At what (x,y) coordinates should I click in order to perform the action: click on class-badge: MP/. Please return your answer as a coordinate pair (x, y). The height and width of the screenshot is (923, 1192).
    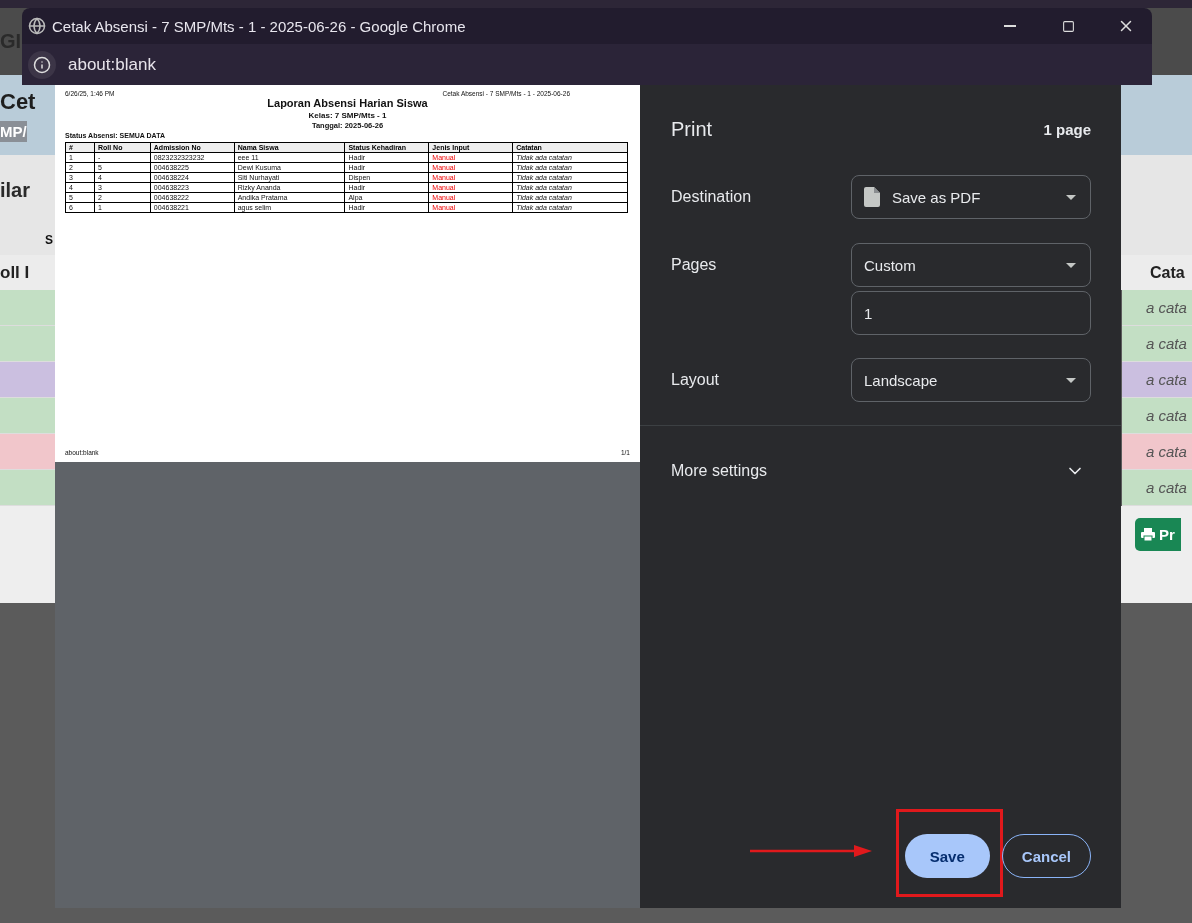
    Looking at the image, I should click on (13, 131).